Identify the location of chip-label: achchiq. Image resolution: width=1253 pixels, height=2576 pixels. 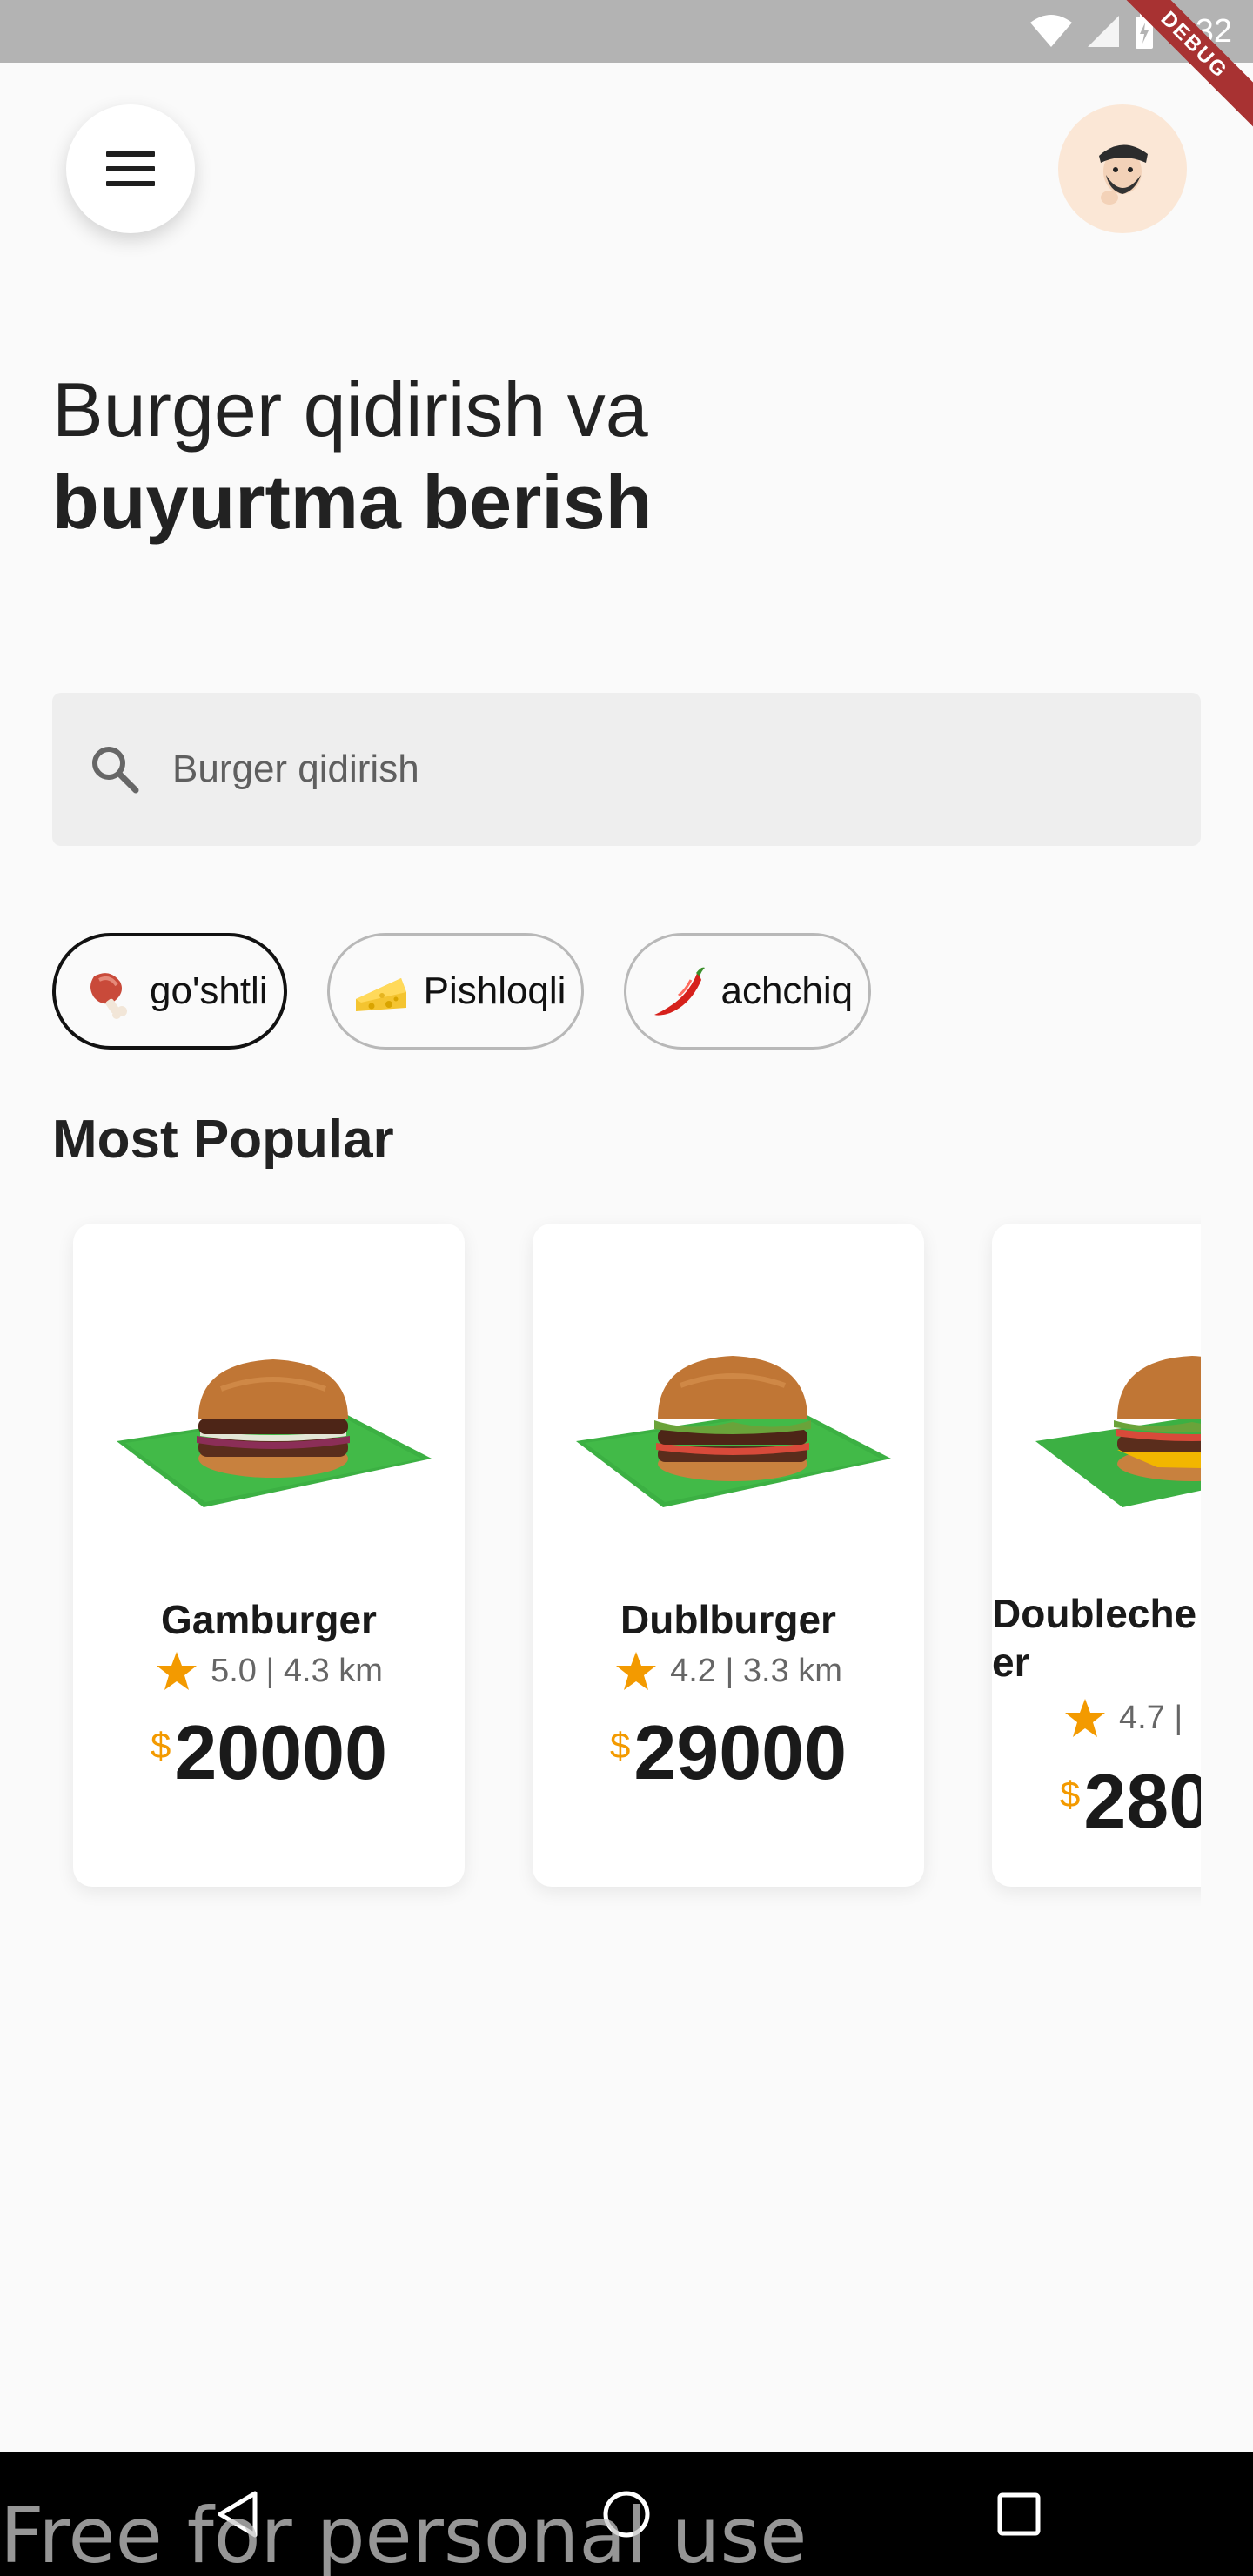
(787, 990).